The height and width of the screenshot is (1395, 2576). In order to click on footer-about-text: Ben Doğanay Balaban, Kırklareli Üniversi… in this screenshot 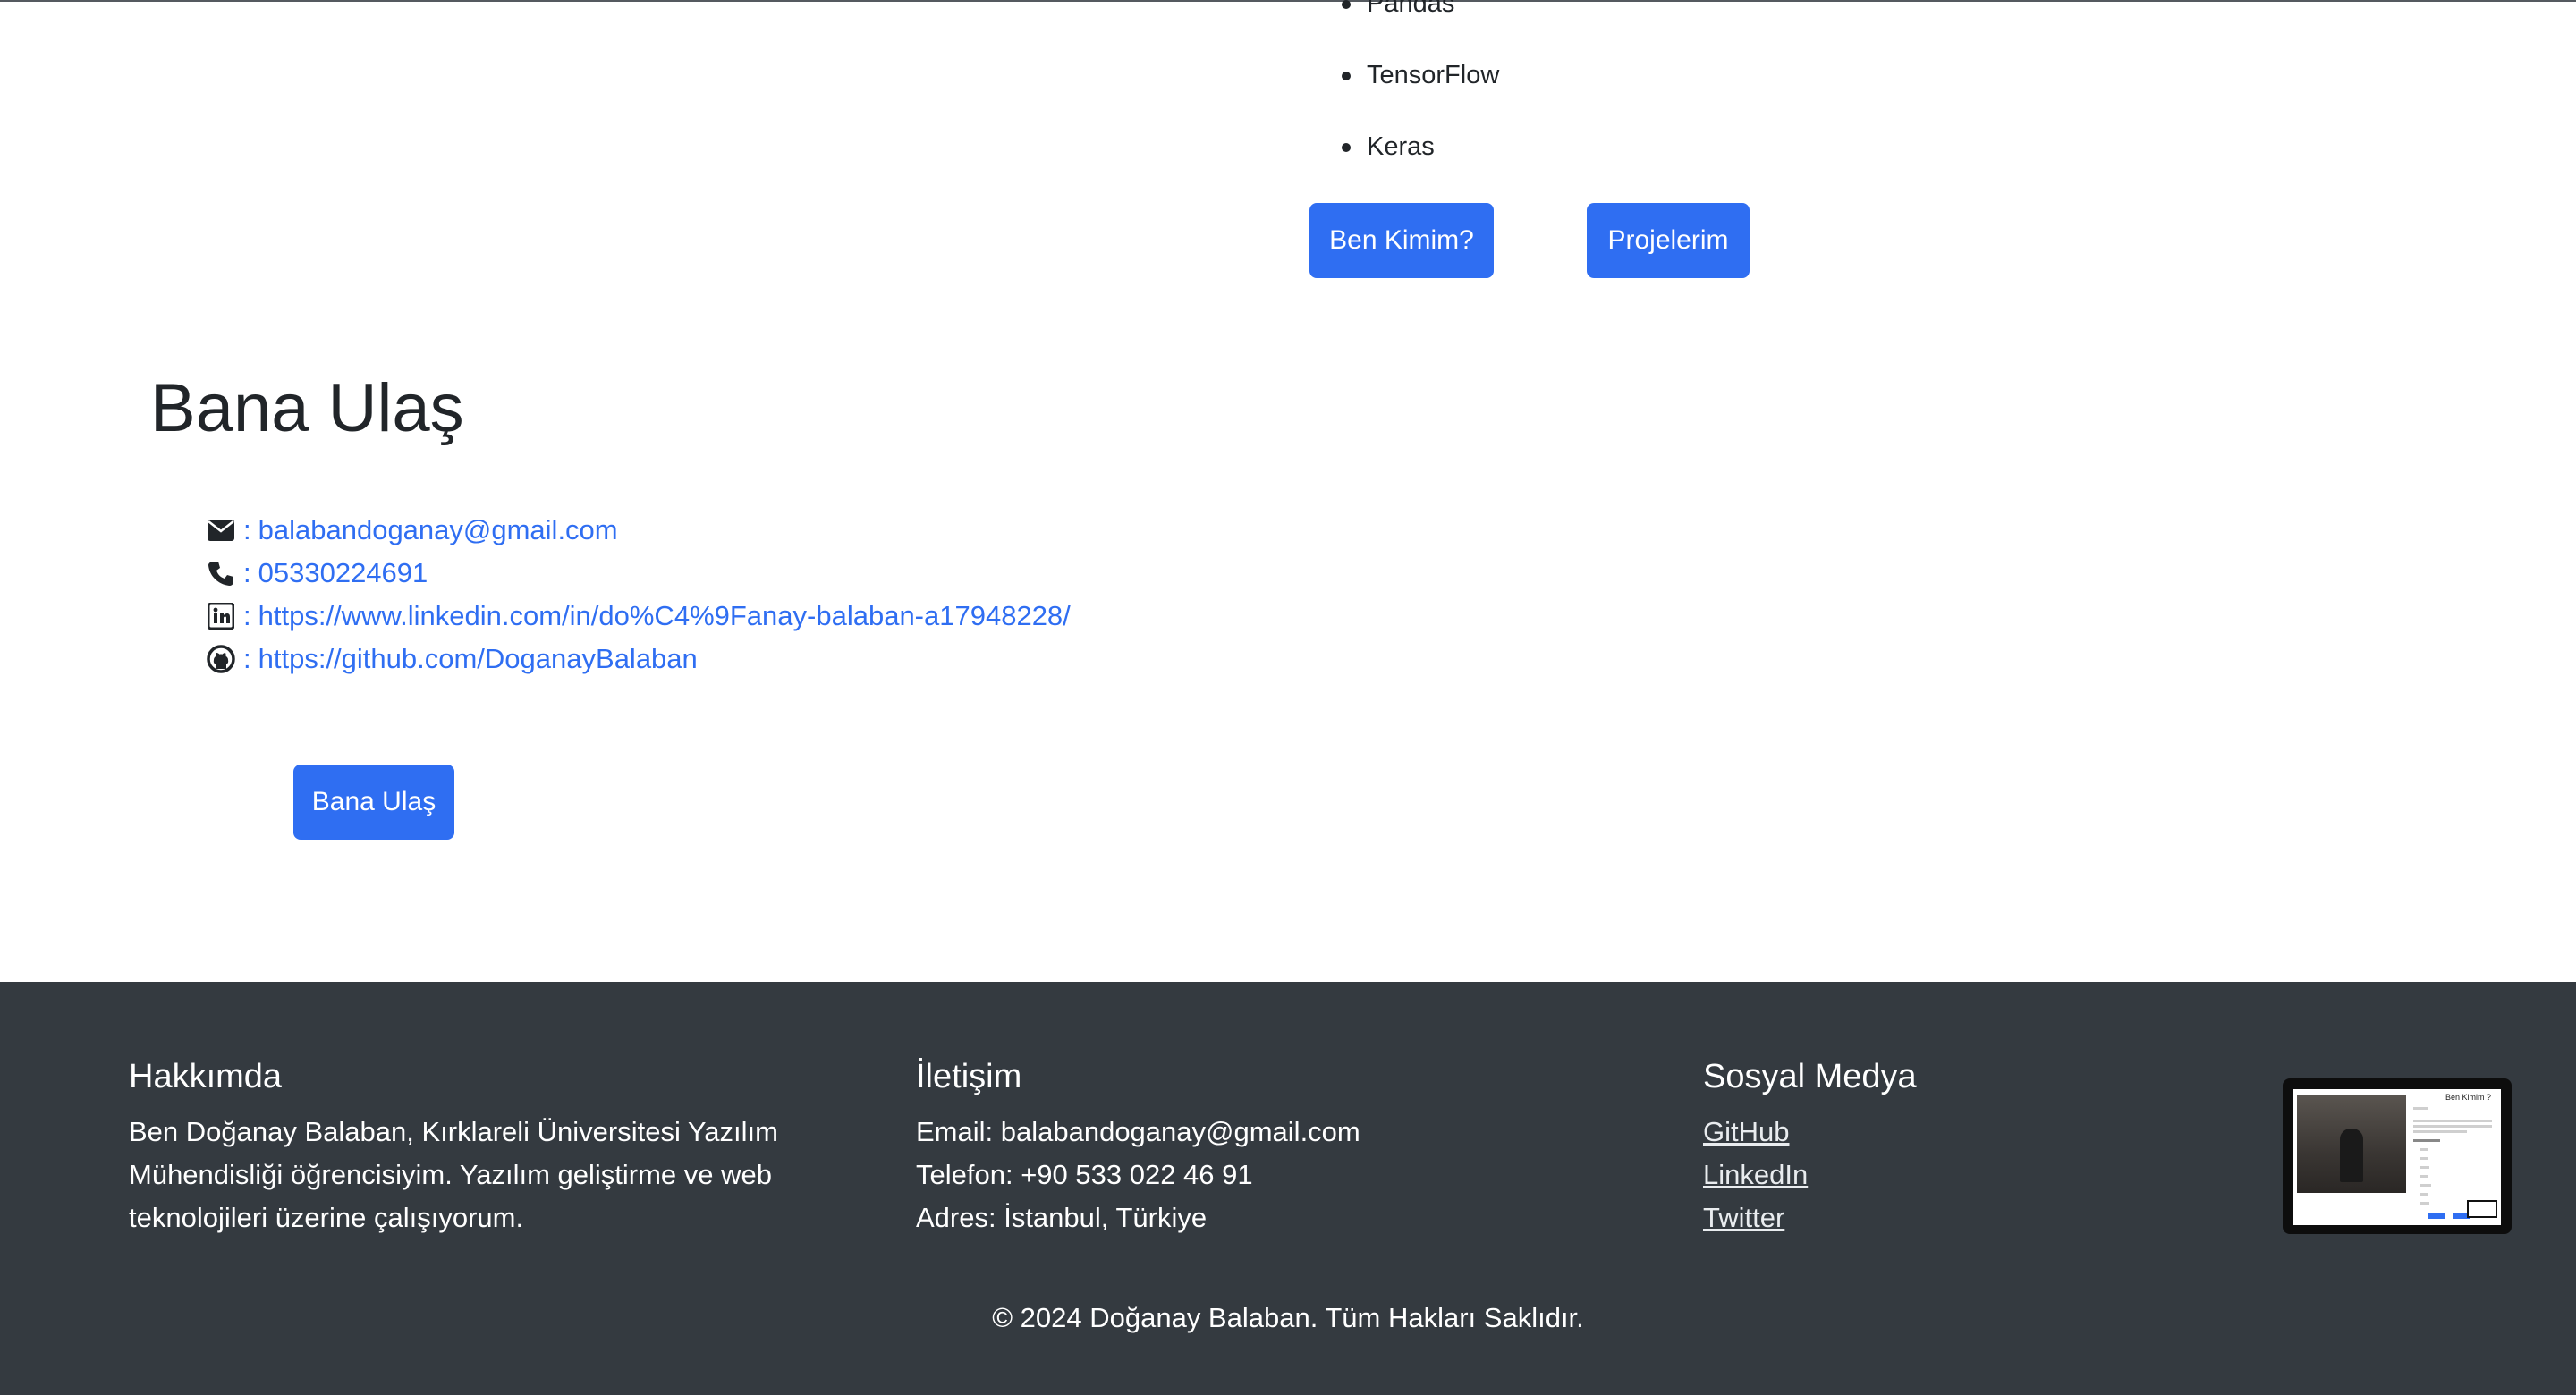, I will do `click(453, 1174)`.